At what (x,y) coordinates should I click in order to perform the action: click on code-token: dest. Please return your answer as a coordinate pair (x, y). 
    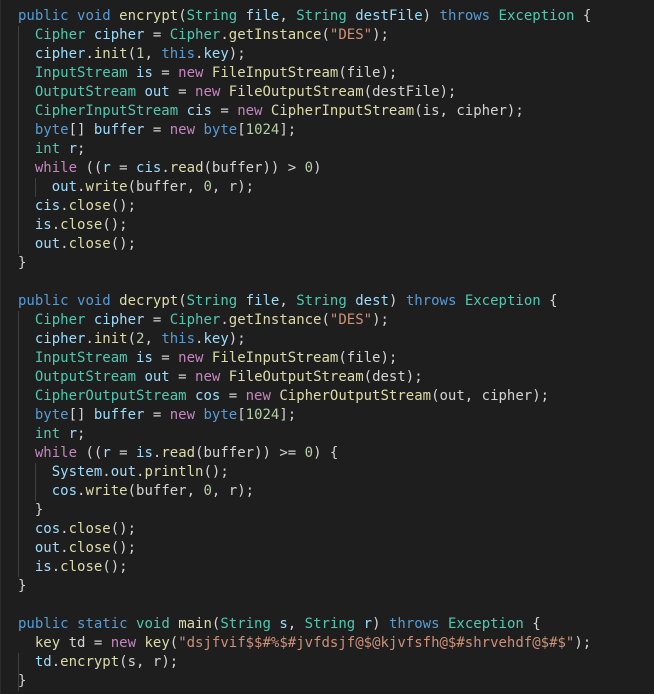
    Looking at the image, I should click on (372, 301).